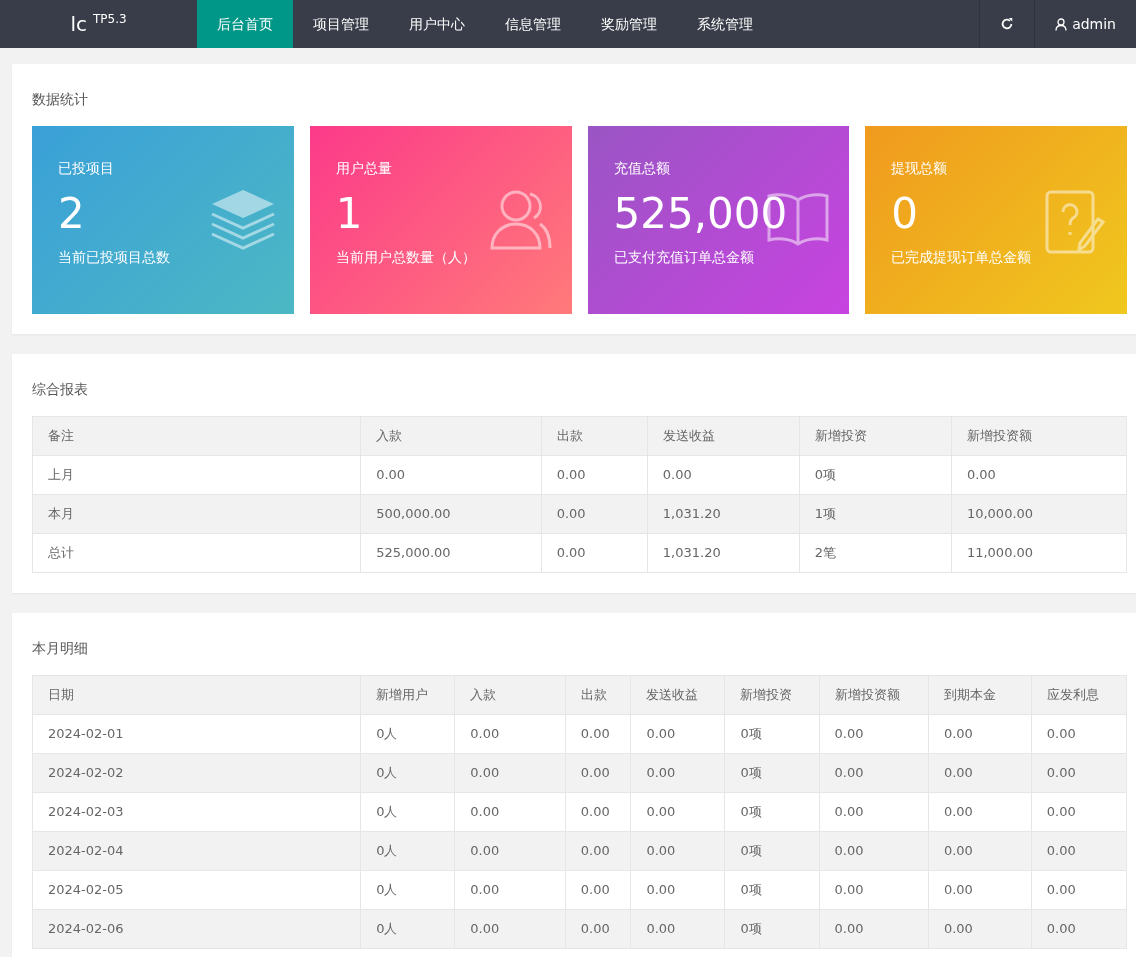 This screenshot has width=1136, height=957. Describe the element at coordinates (60, 648) in the screenshot. I see `section-title: 本月明细` at that location.